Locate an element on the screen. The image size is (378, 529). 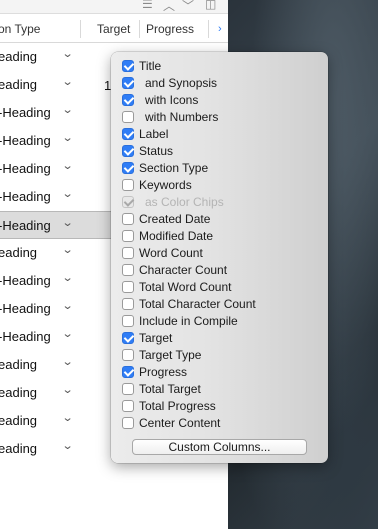
menu-item-modified-date: Modified Date is located at coordinates (222, 236).